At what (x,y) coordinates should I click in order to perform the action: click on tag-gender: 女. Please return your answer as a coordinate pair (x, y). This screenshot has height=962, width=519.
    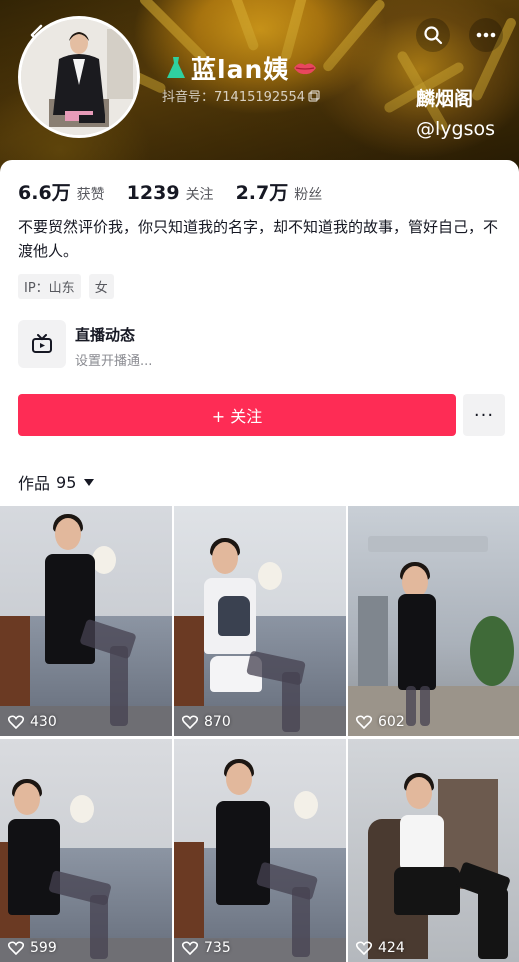
    Looking at the image, I should click on (101, 286).